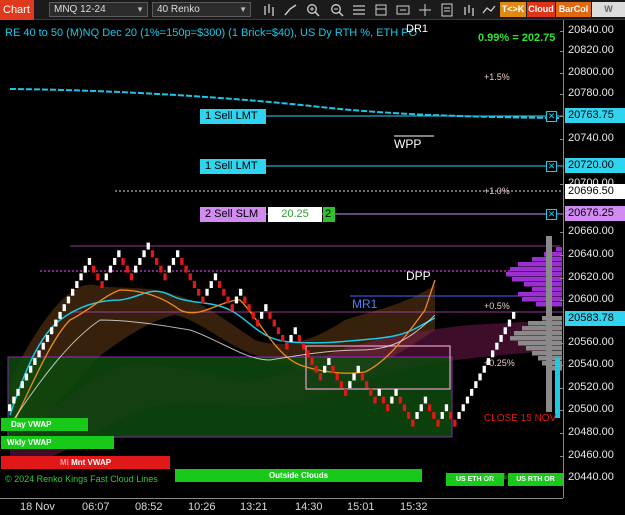 The height and width of the screenshot is (515, 625). Describe the element at coordinates (149, 507) in the screenshot. I see `time-label: 08:52` at that location.